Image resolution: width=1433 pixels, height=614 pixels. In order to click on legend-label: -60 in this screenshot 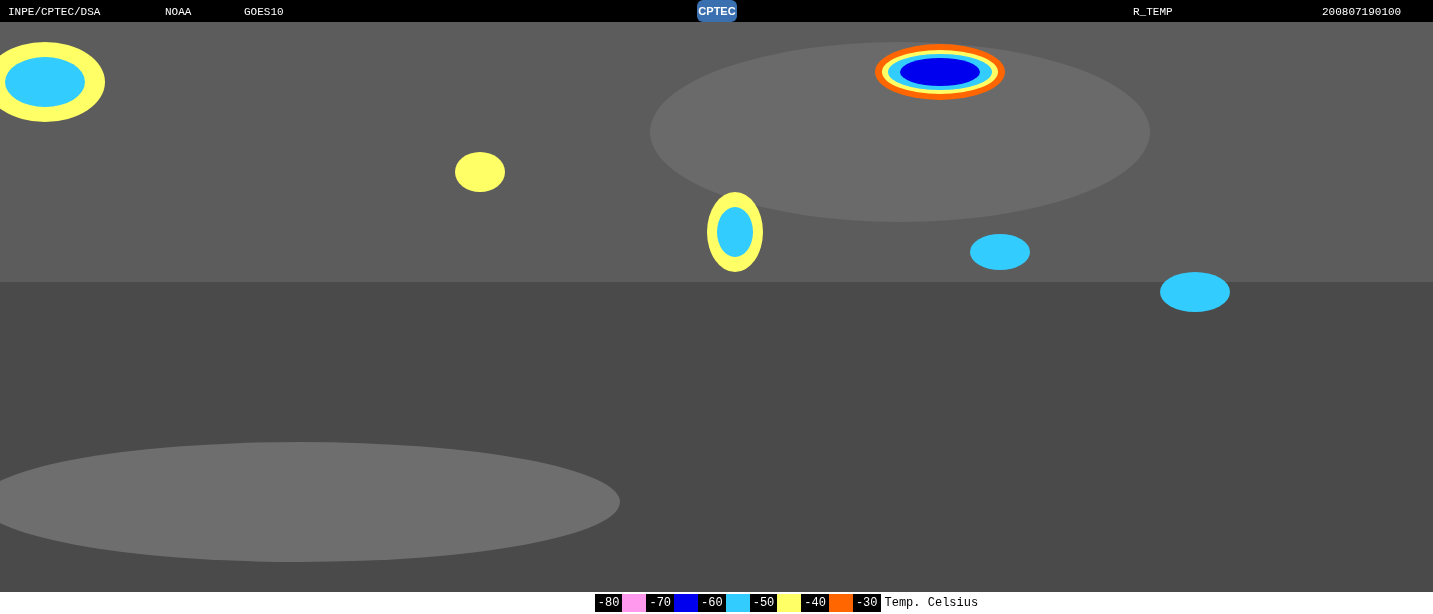, I will do `click(712, 603)`.